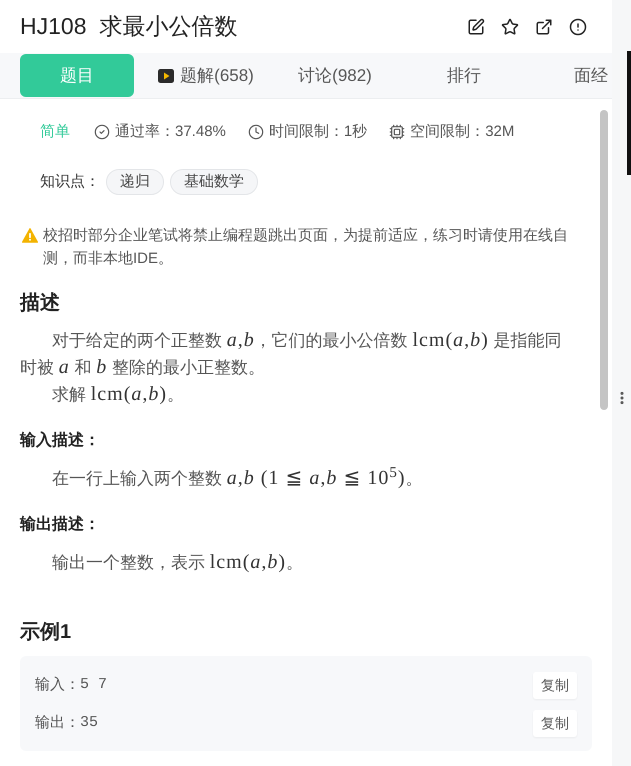 The height and width of the screenshot is (766, 631). Describe the element at coordinates (574, 75) in the screenshot. I see `tab: 面经` at that location.